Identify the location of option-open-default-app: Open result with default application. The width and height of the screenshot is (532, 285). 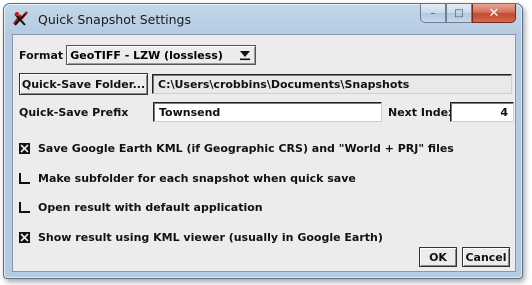
(141, 207).